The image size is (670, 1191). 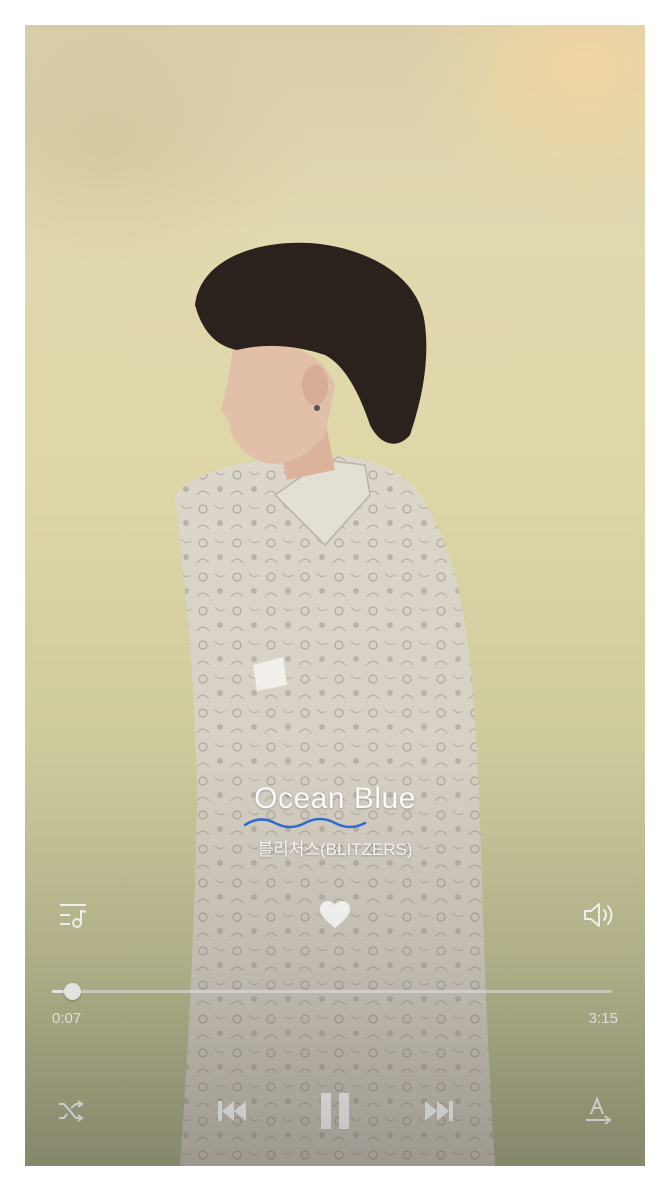 I want to click on speaker-icon, so click(x=600, y=915).